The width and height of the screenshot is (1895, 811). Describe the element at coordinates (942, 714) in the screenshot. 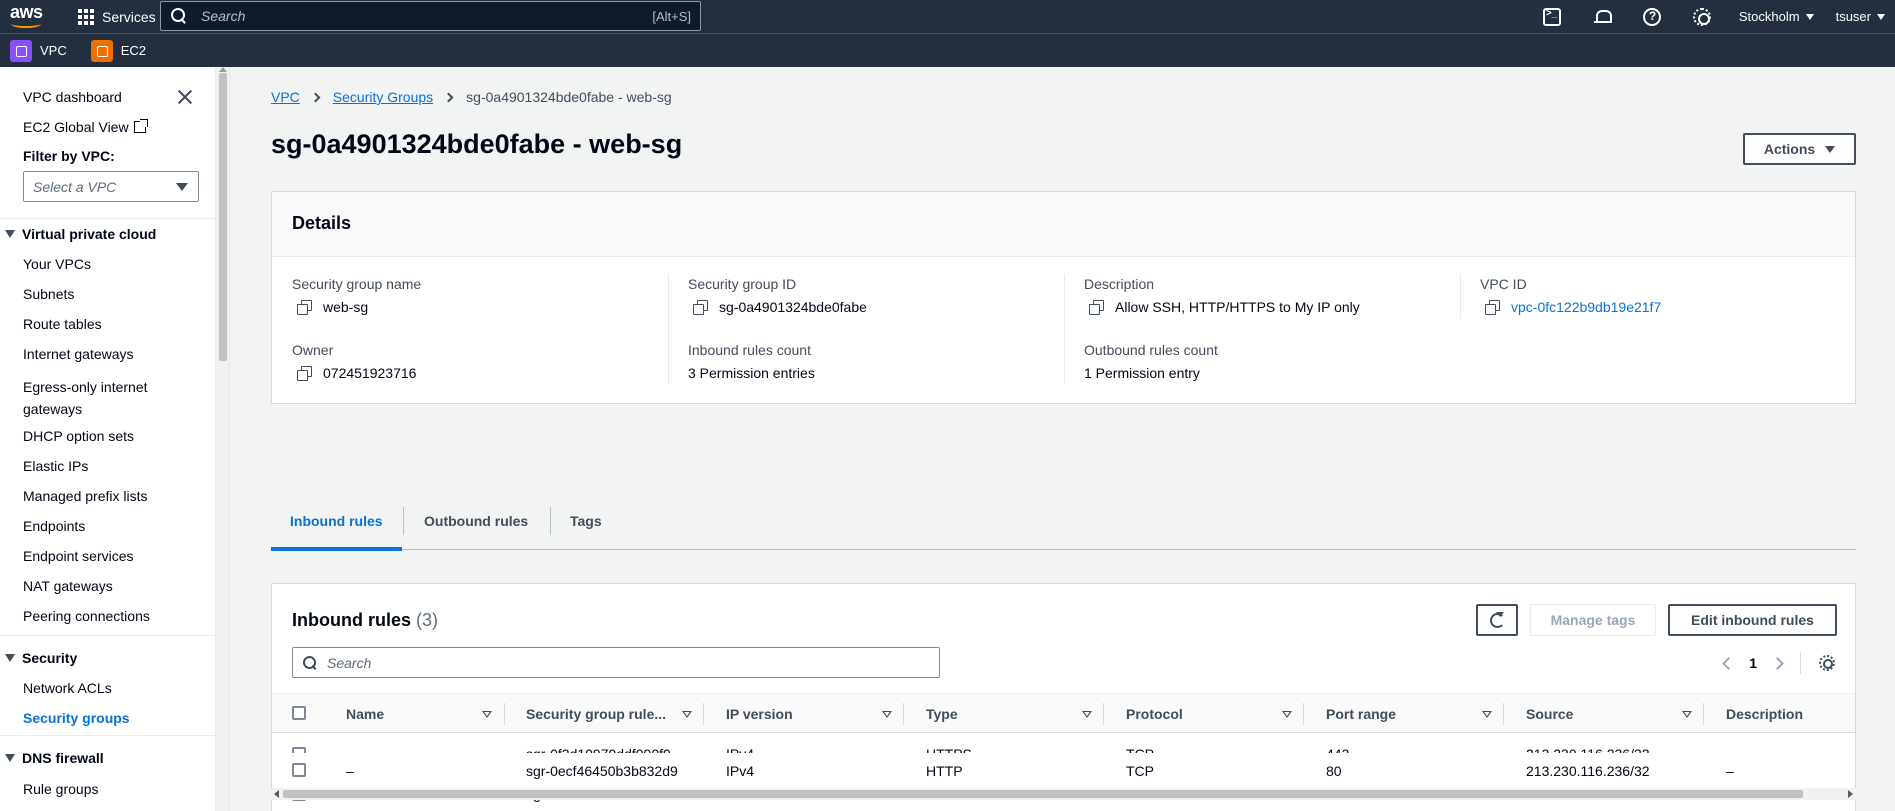

I see `column-header-type: Type` at that location.